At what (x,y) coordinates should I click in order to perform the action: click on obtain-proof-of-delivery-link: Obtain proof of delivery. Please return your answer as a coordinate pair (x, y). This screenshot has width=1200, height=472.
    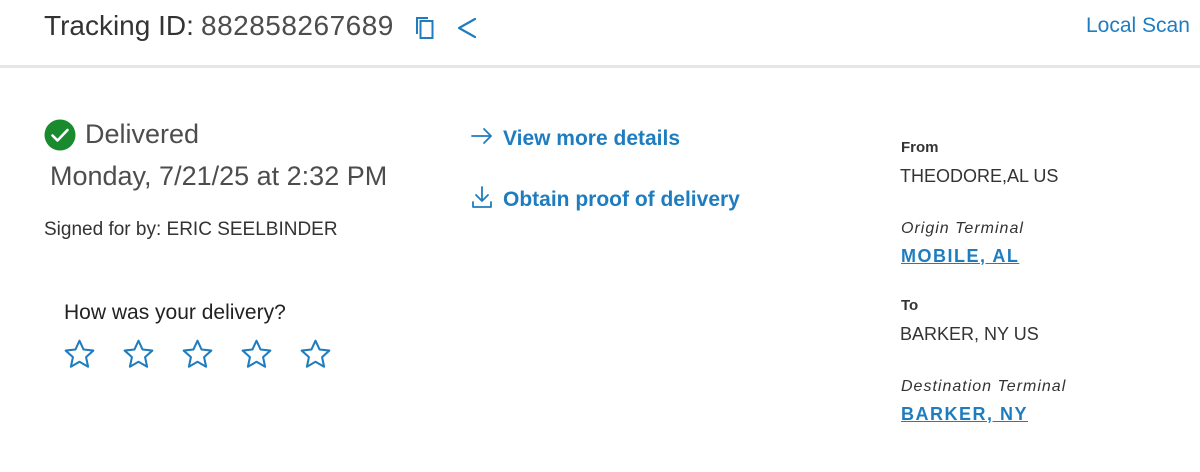
    Looking at the image, I should click on (605, 199).